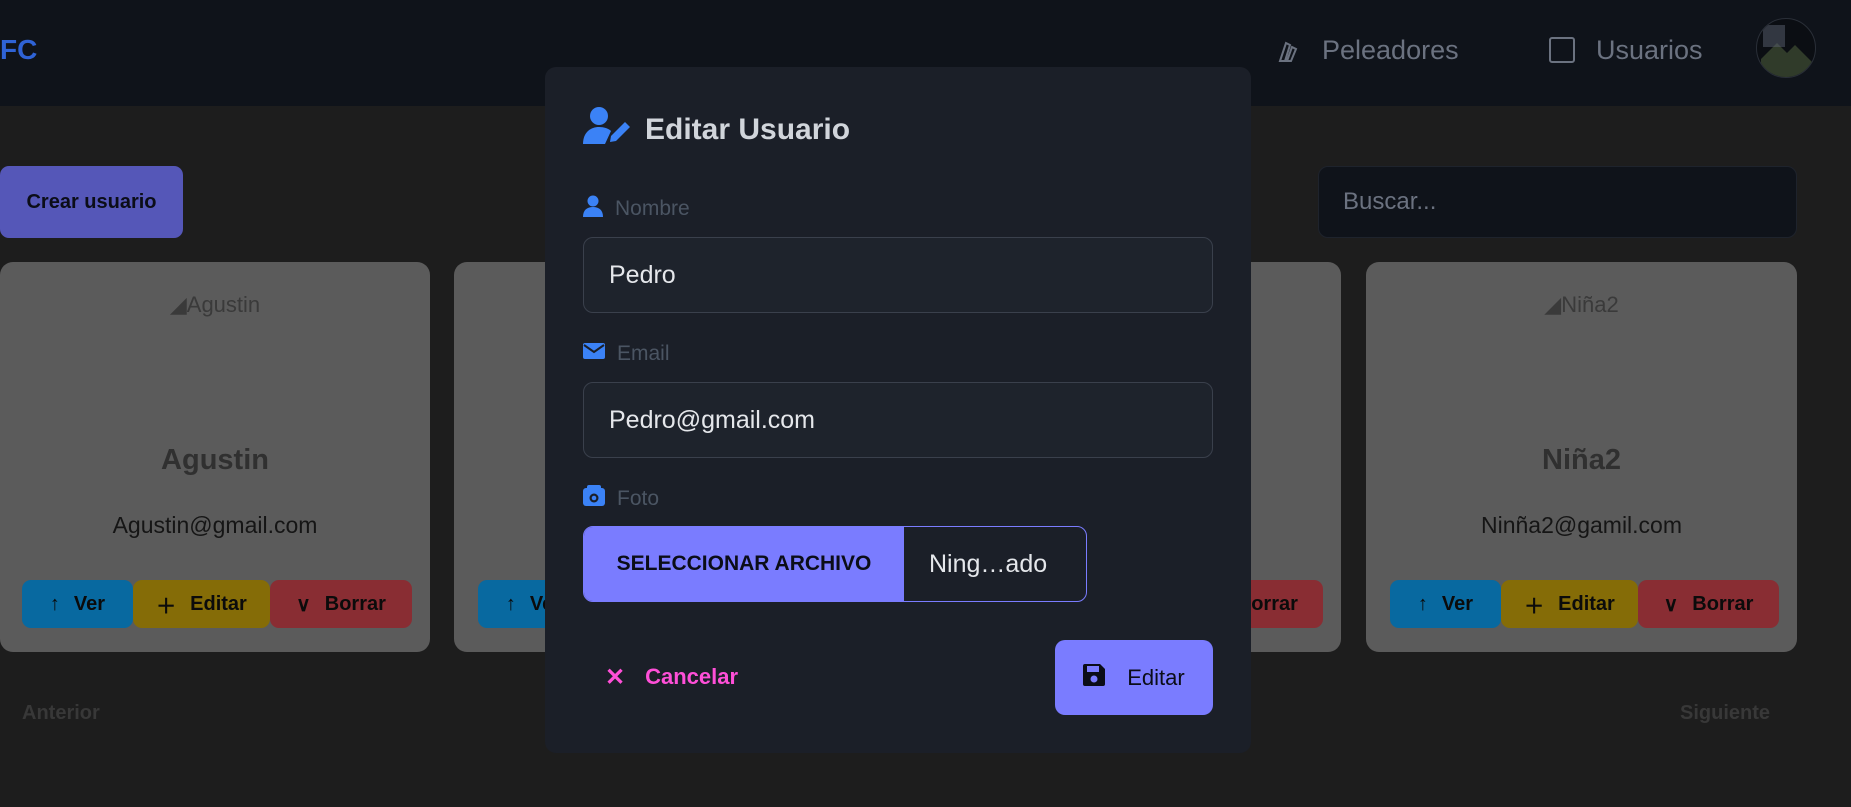 This screenshot has height=807, width=1851. What do you see at coordinates (1581, 460) in the screenshot?
I see `user-name: Niña2` at bounding box center [1581, 460].